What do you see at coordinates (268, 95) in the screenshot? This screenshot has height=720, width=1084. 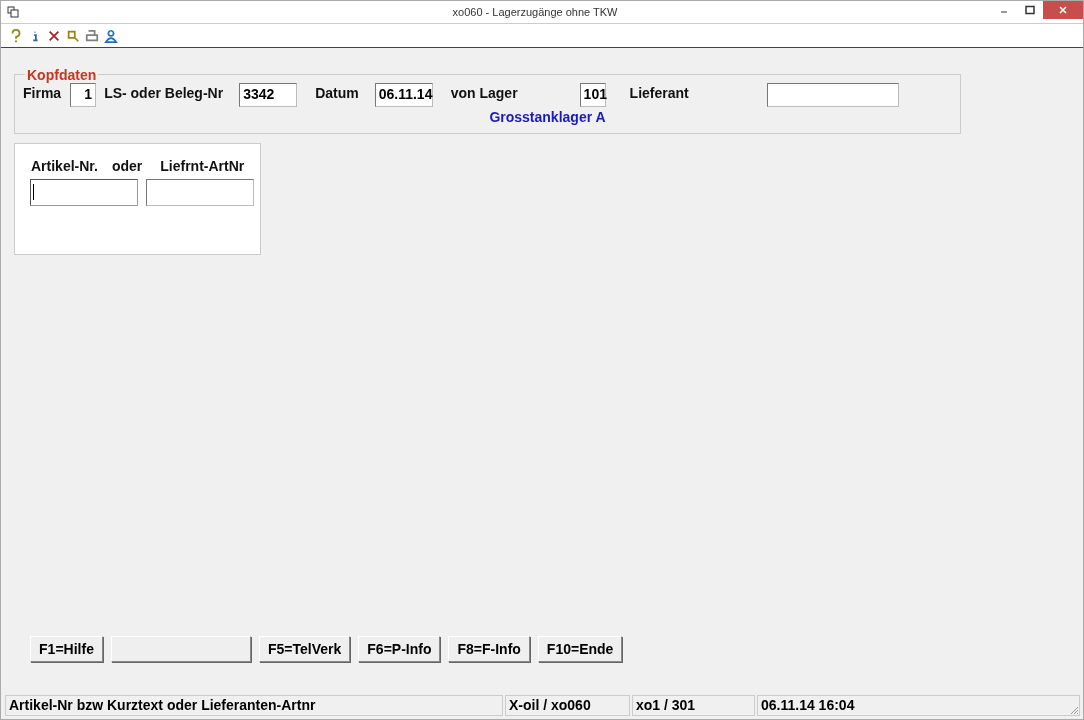 I see `input-field: 3342` at bounding box center [268, 95].